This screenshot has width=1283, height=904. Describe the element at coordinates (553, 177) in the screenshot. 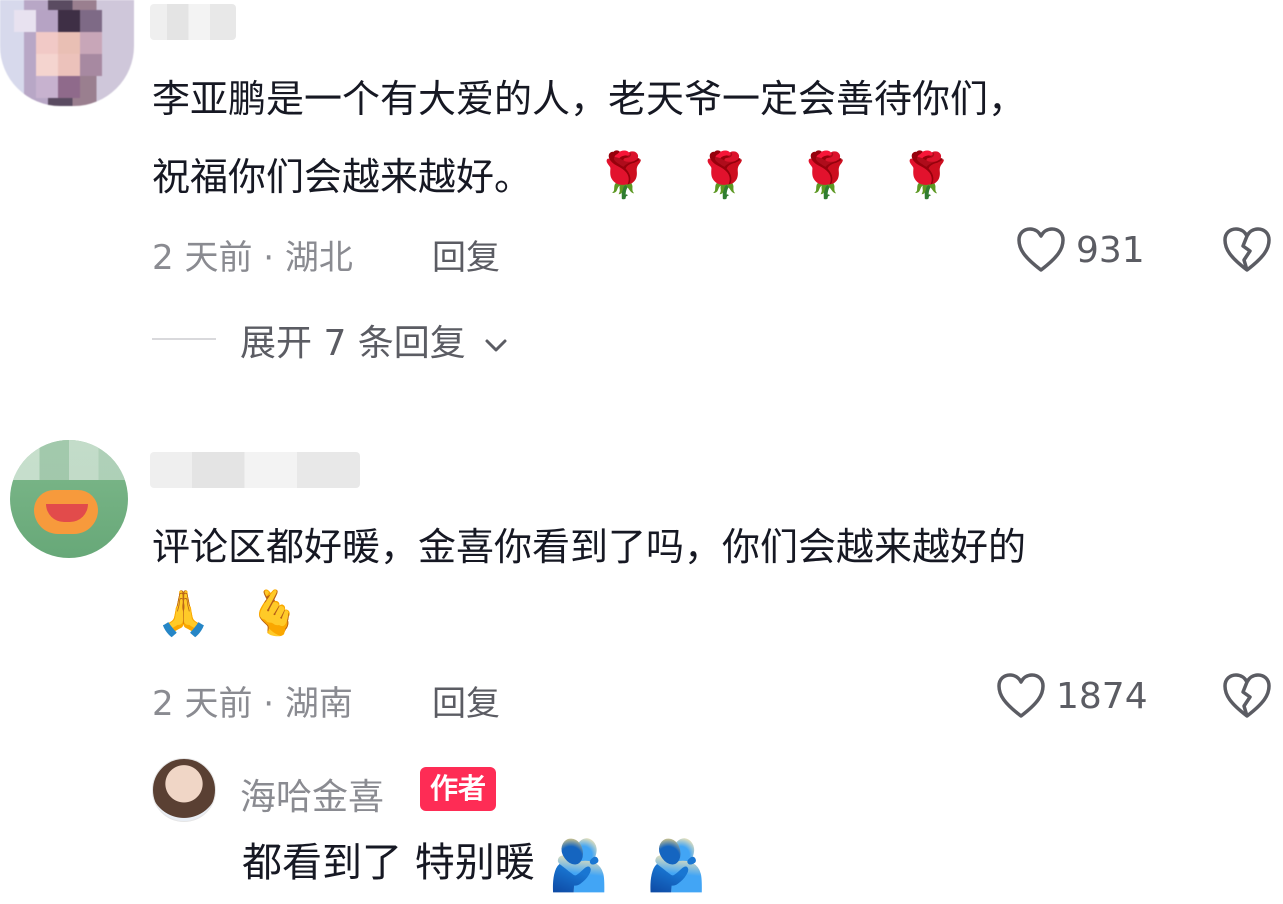

I see `comment-text-line2: 祝福你们会越来越好。 🌹 🌹 🌹 🌹` at that location.